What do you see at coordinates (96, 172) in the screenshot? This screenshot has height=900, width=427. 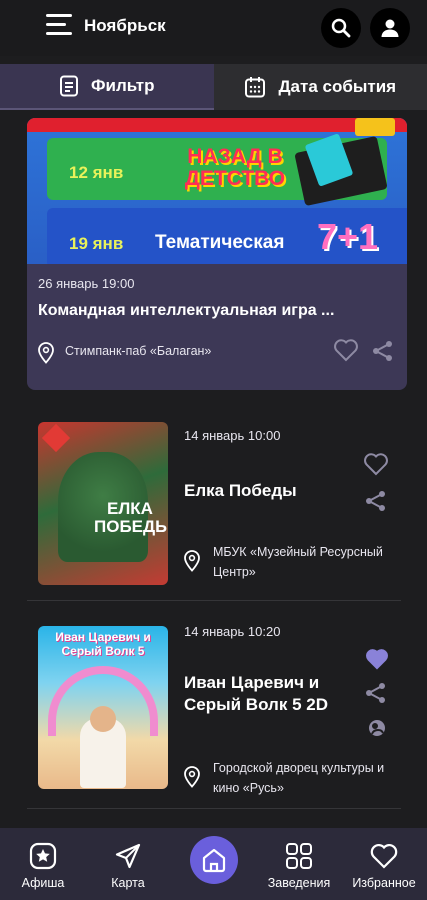 I see `banner-date-1: 12 янв` at bounding box center [96, 172].